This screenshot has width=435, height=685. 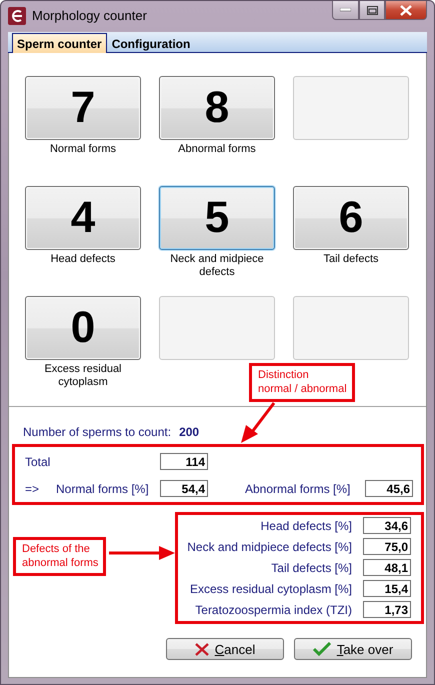 What do you see at coordinates (59, 43) in the screenshot?
I see `tab: Sperm counter` at bounding box center [59, 43].